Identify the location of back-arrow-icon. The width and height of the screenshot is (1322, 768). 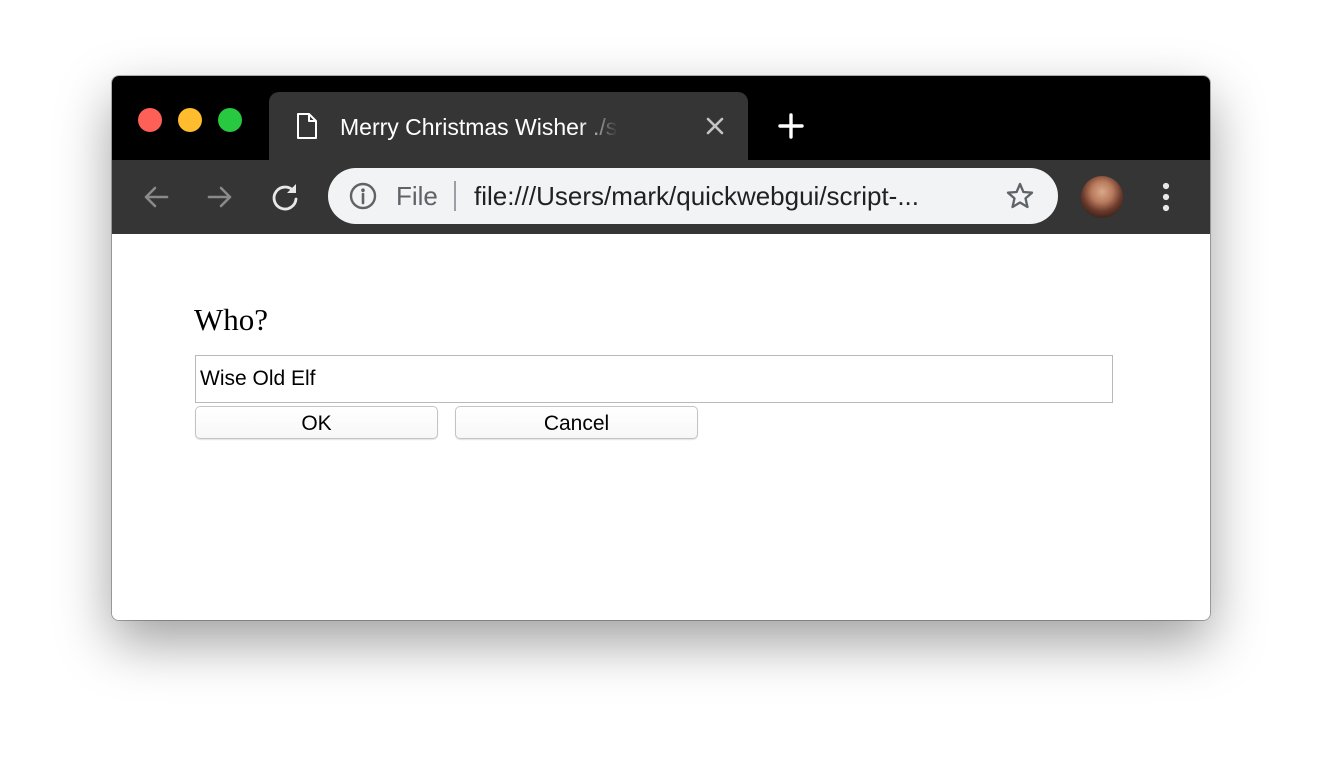
(156, 197).